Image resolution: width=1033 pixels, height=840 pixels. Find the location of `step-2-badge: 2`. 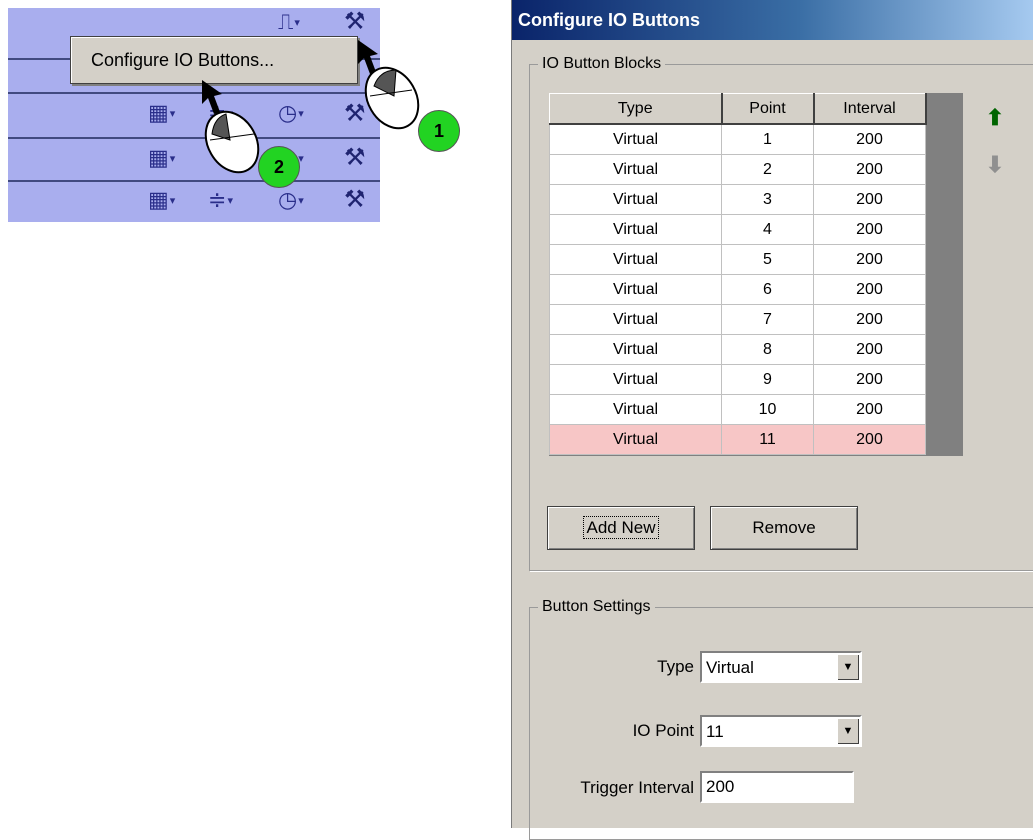

step-2-badge: 2 is located at coordinates (279, 167).